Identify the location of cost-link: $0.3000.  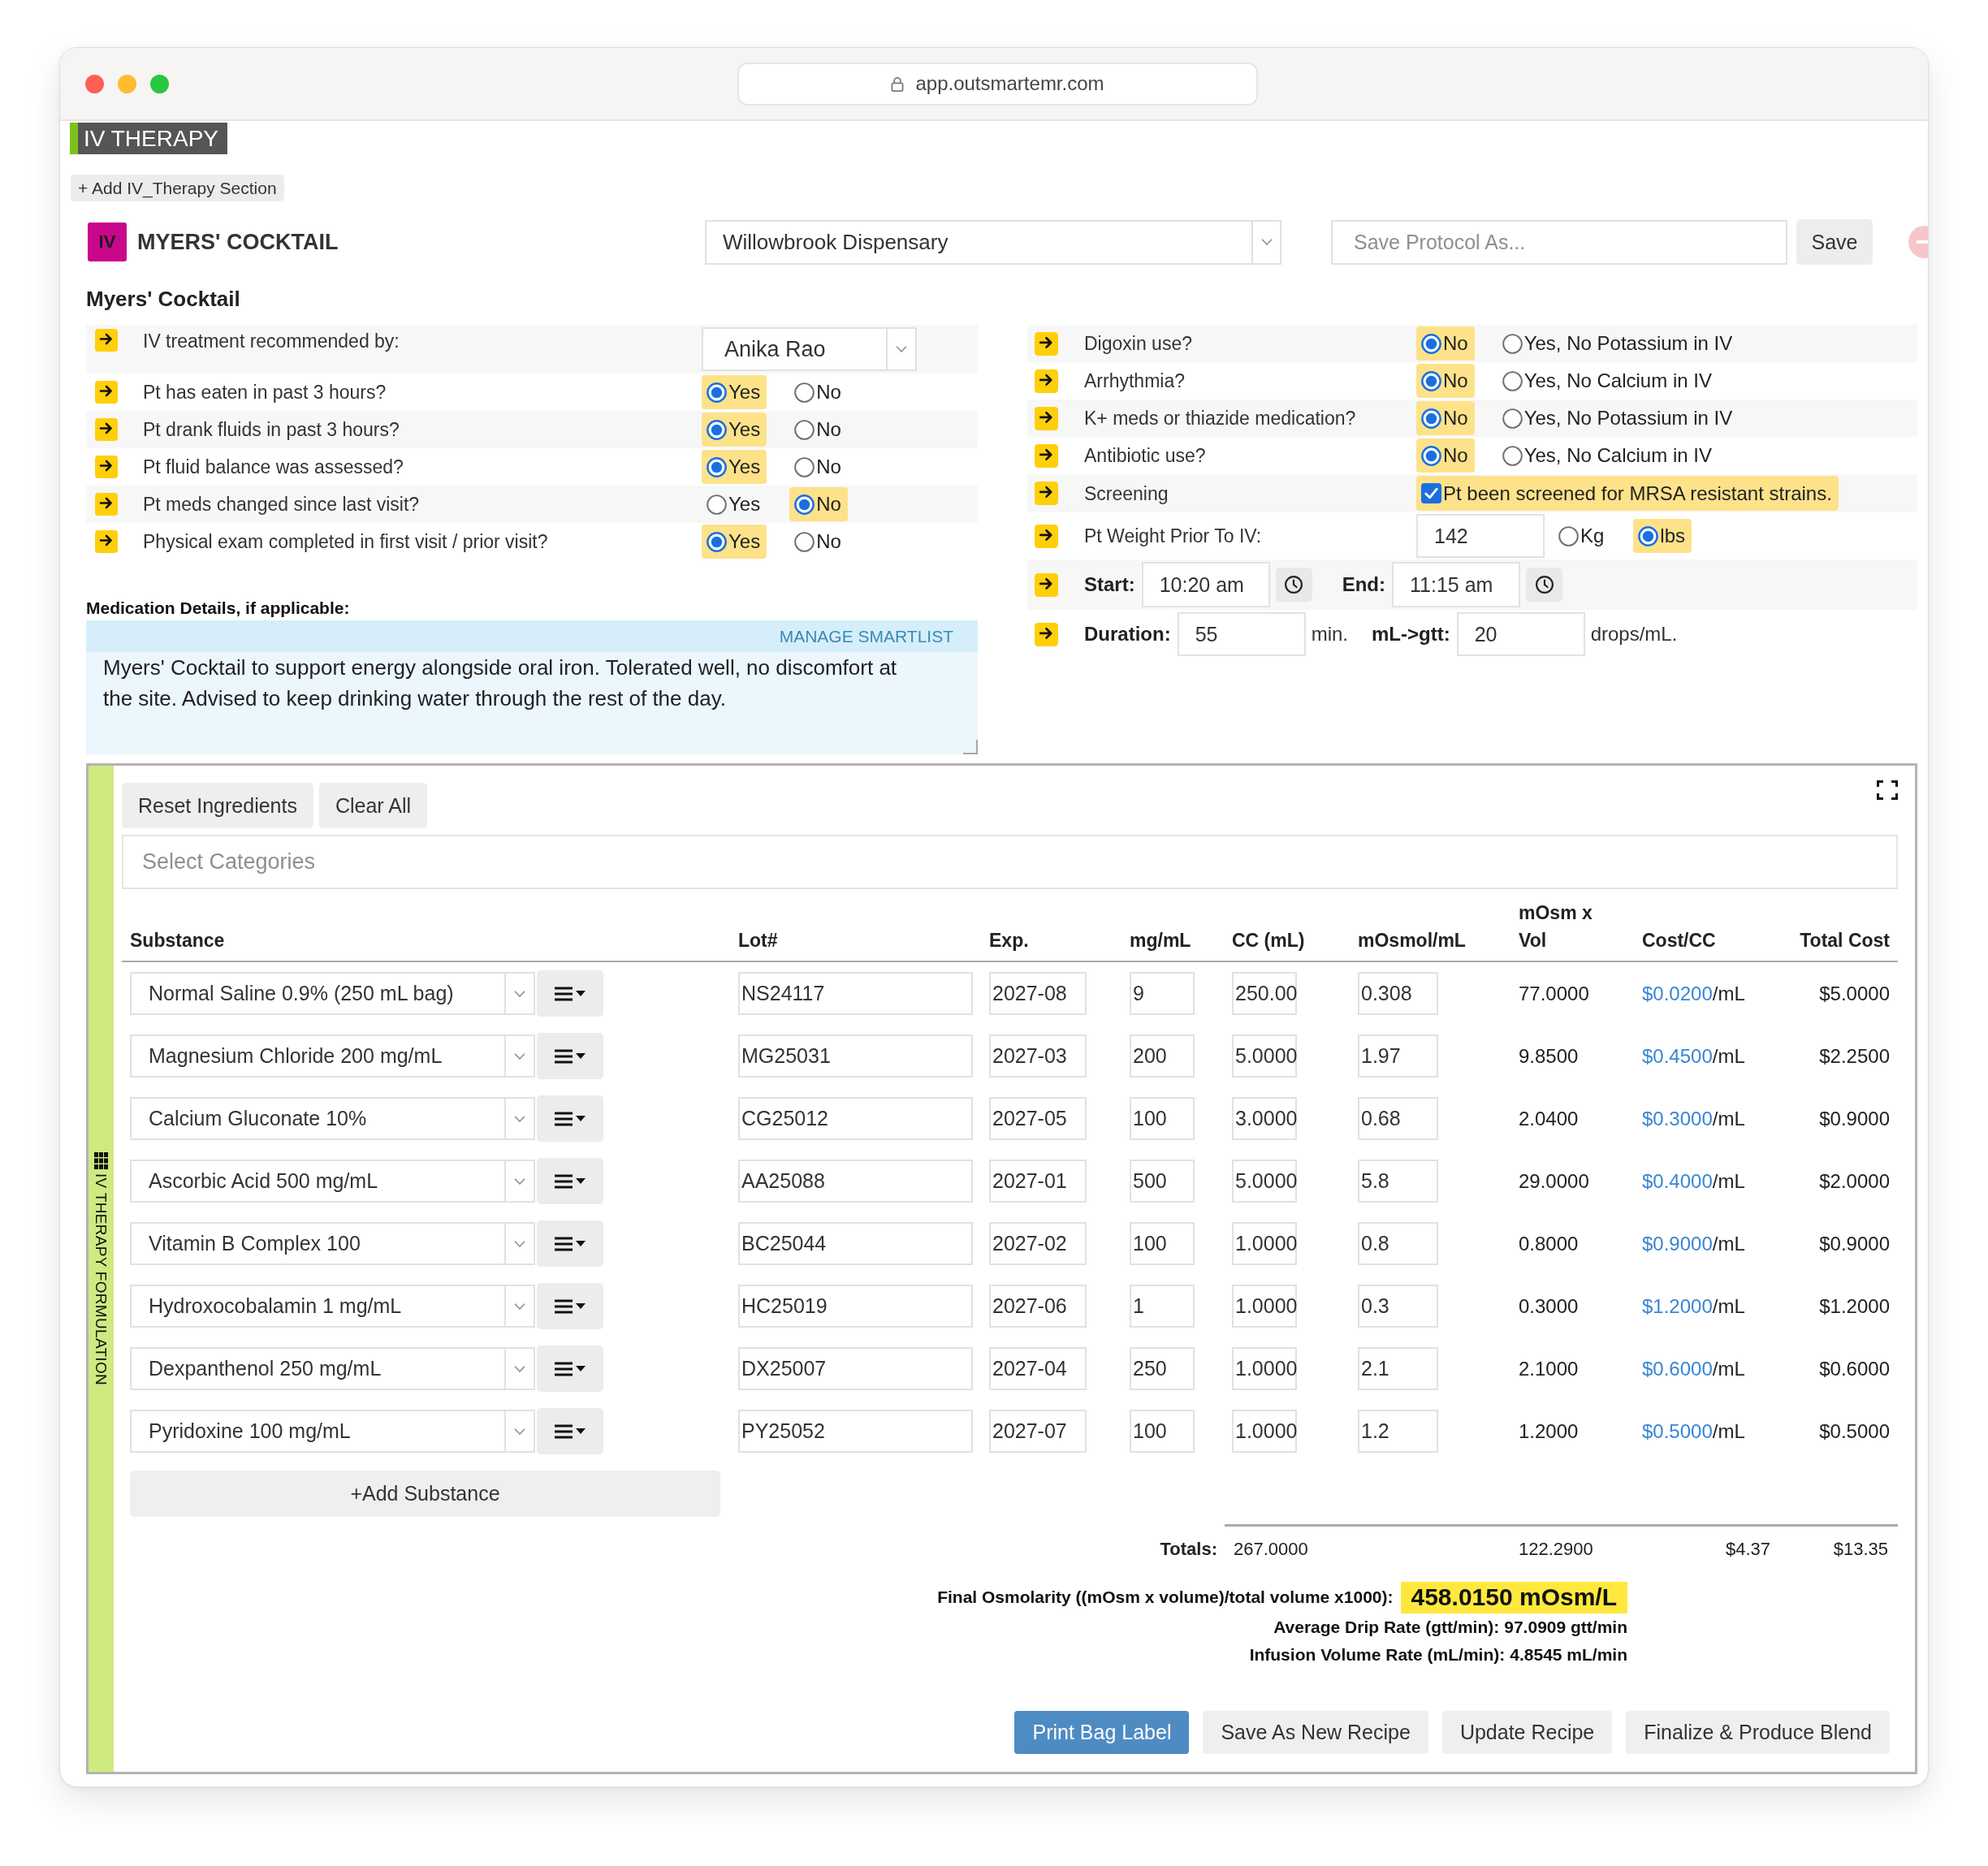
(1677, 1118).